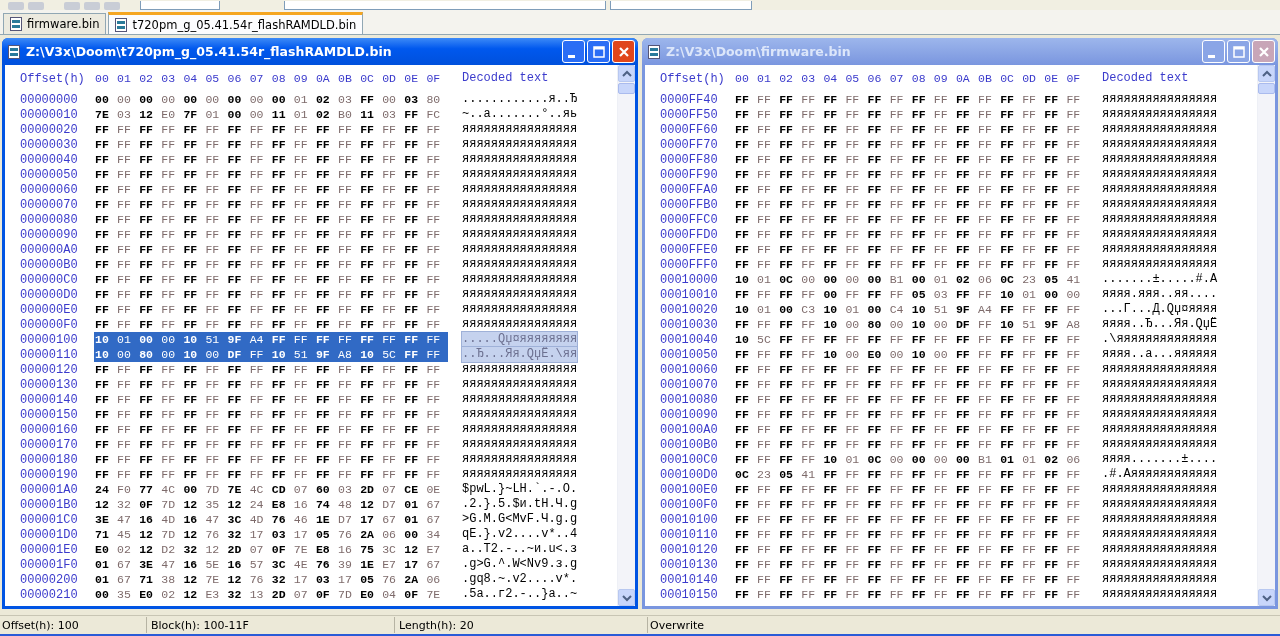 The width and height of the screenshot is (1280, 636). What do you see at coordinates (414, 579) in the screenshot?
I see `byte-cell: 2A` at bounding box center [414, 579].